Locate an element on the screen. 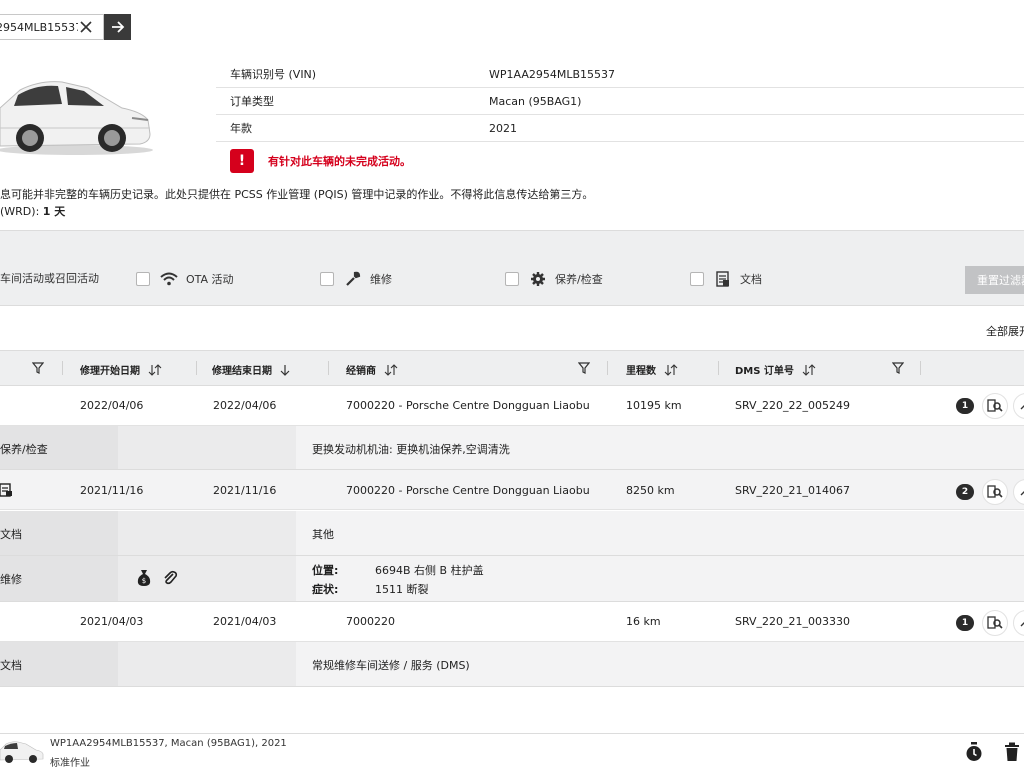 The image size is (1024, 768). wrench-icon is located at coordinates (353, 279).